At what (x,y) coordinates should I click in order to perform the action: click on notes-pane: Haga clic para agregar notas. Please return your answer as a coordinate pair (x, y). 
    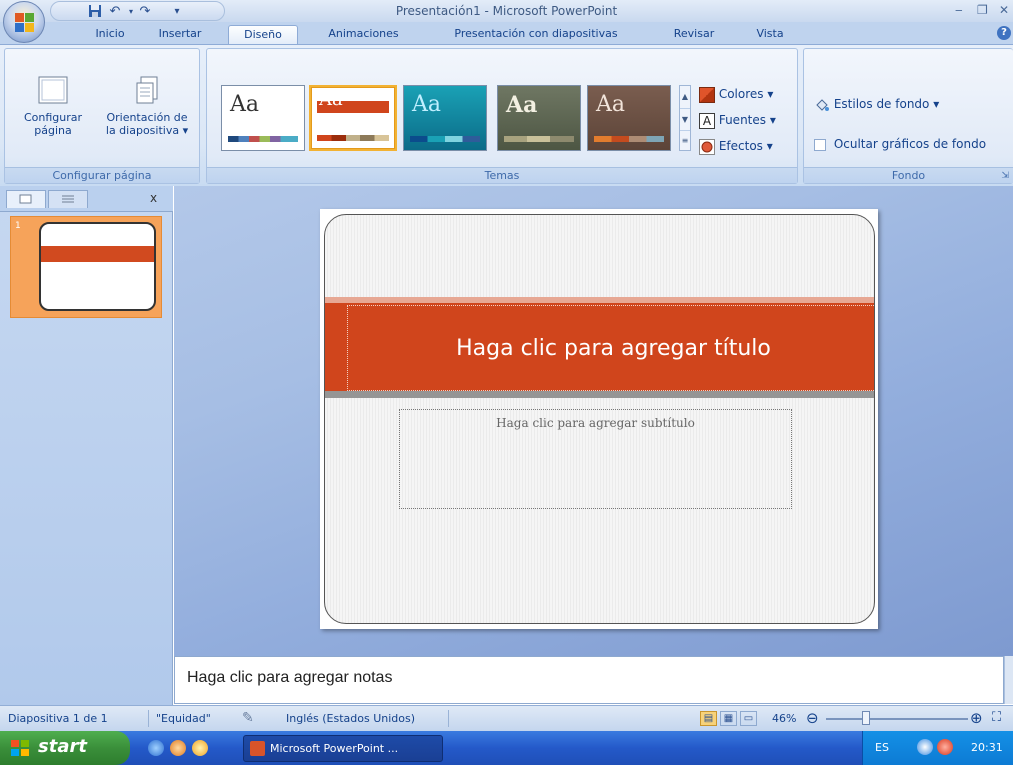
    Looking at the image, I should click on (589, 680).